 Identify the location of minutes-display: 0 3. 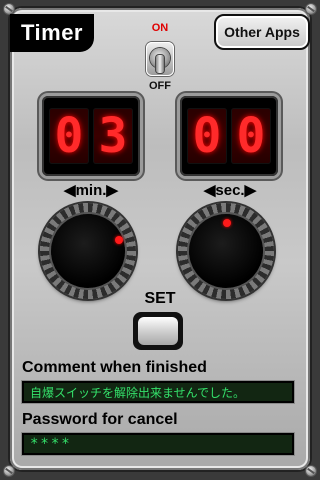
(91, 136).